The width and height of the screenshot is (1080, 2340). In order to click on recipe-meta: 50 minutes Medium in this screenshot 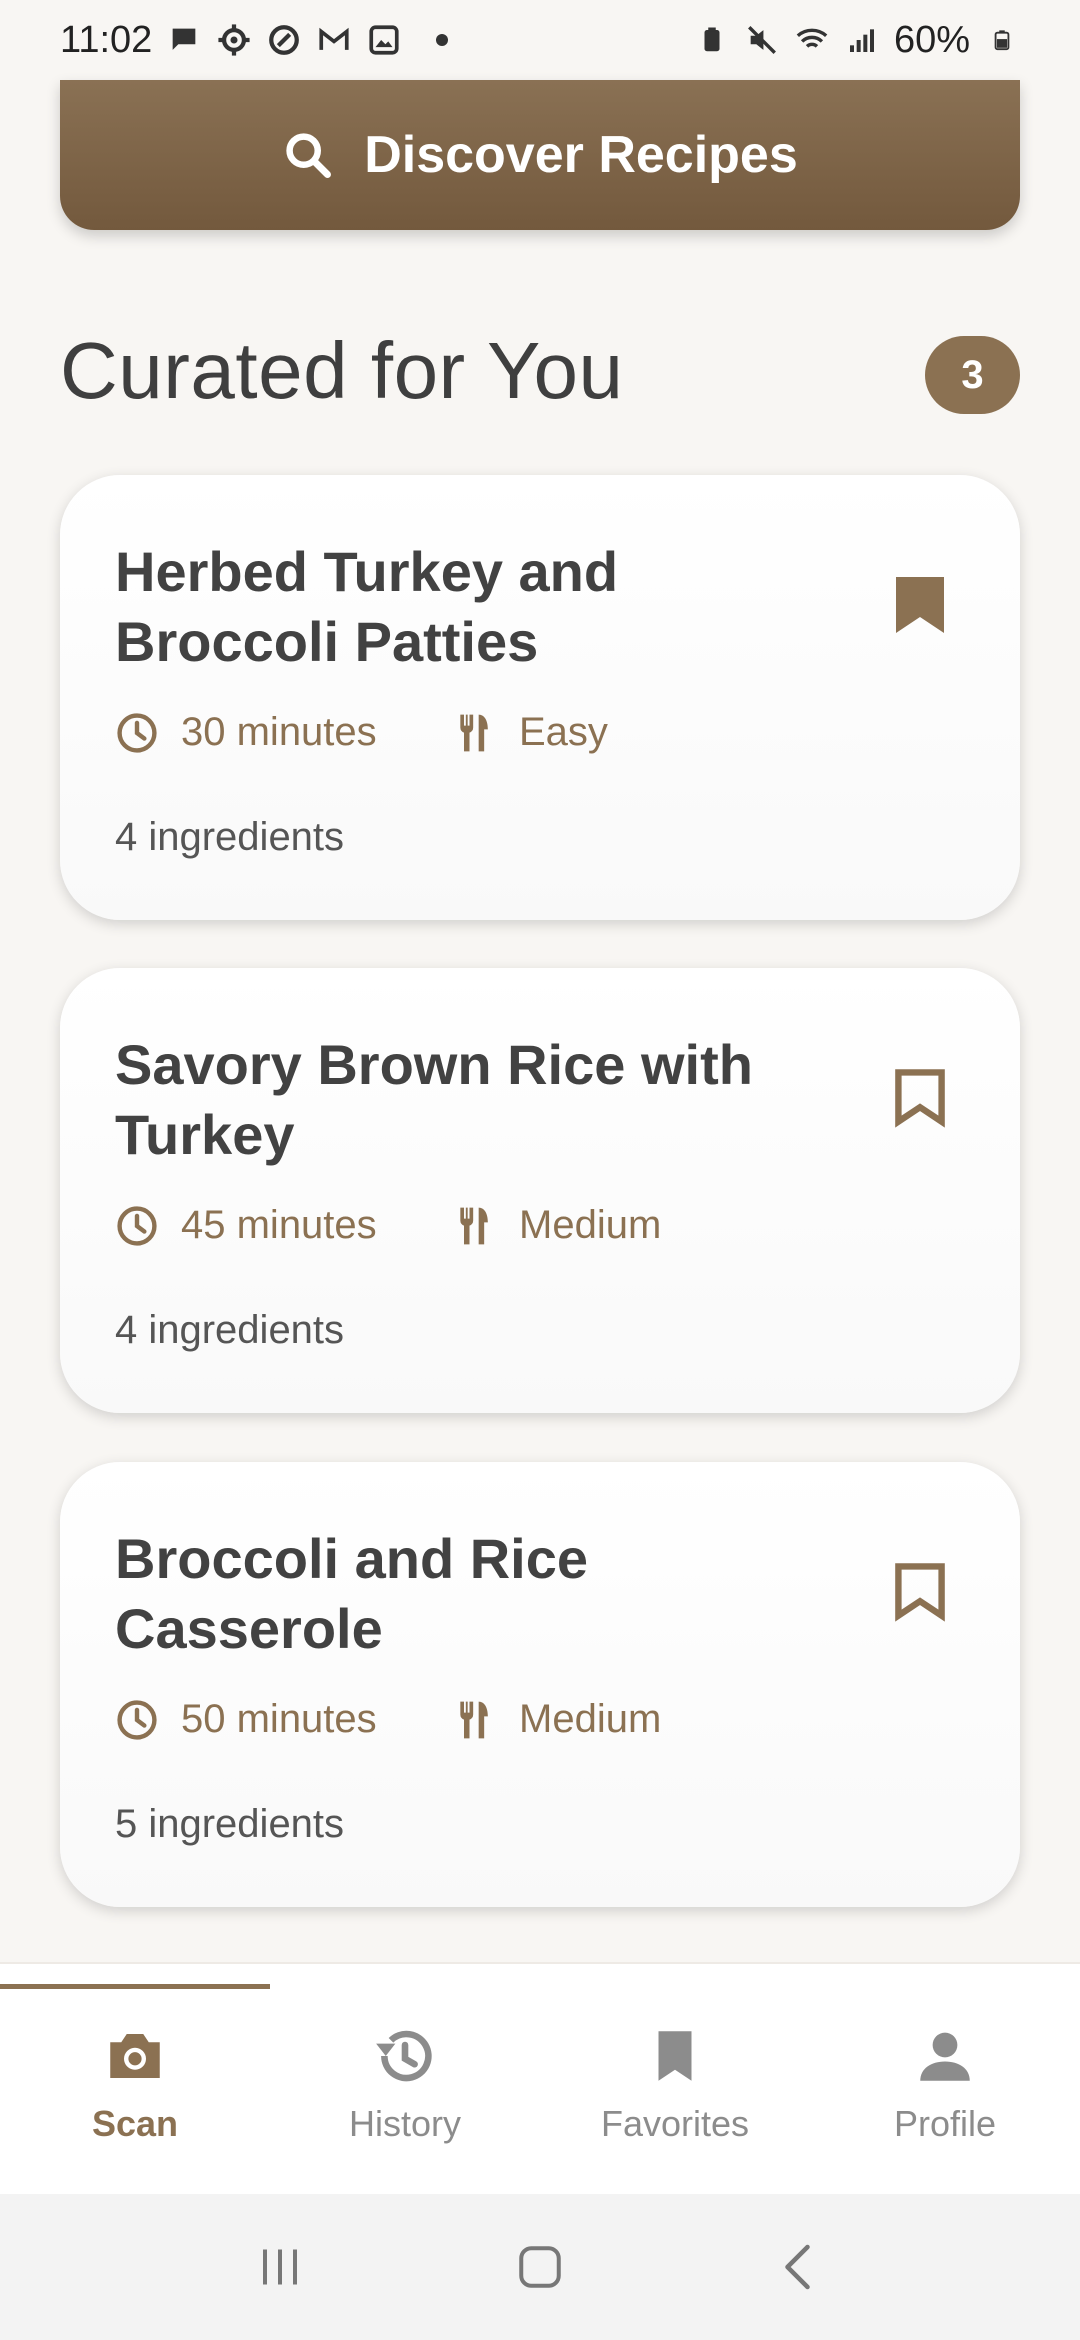, I will do `click(388, 1719)`.